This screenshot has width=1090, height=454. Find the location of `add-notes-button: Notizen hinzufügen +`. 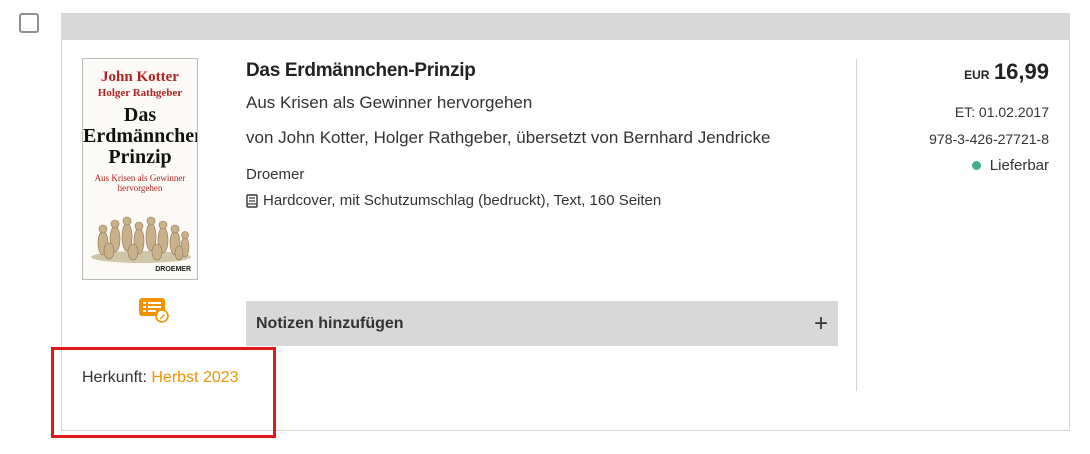

add-notes-button: Notizen hinzufügen + is located at coordinates (542, 323).